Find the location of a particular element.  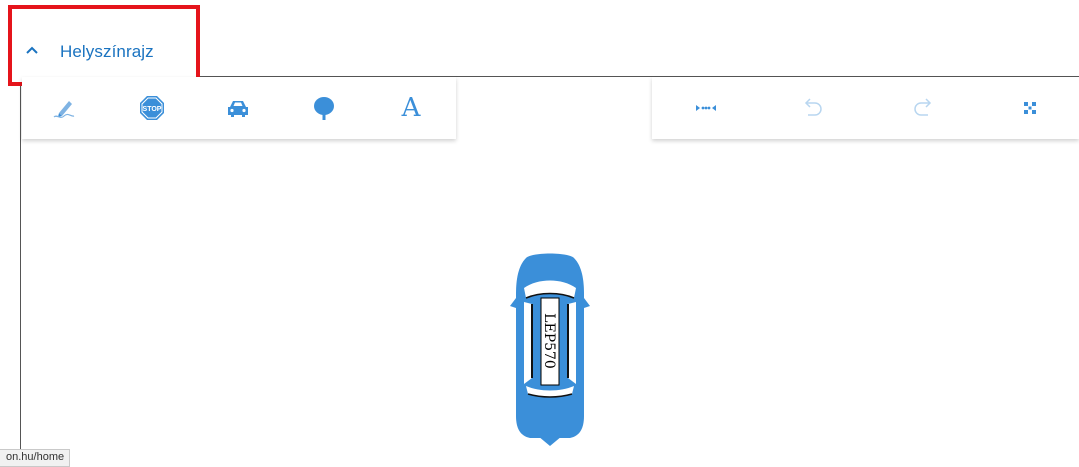

canvas-border-left is located at coordinates (20, 275).